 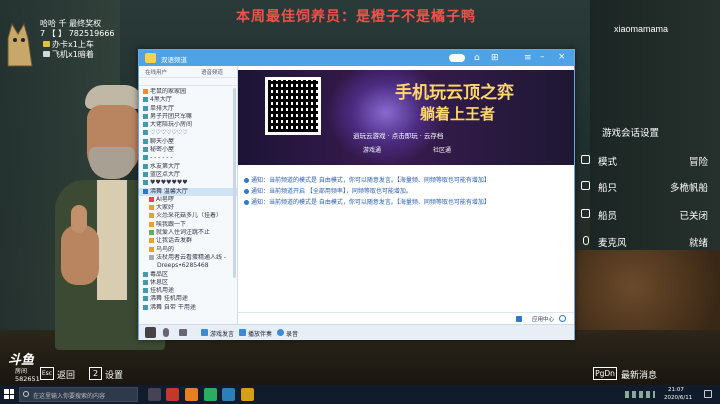 What do you see at coordinates (188, 142) in the screenshot?
I see `channel-item: 聊天小屋` at bounding box center [188, 142].